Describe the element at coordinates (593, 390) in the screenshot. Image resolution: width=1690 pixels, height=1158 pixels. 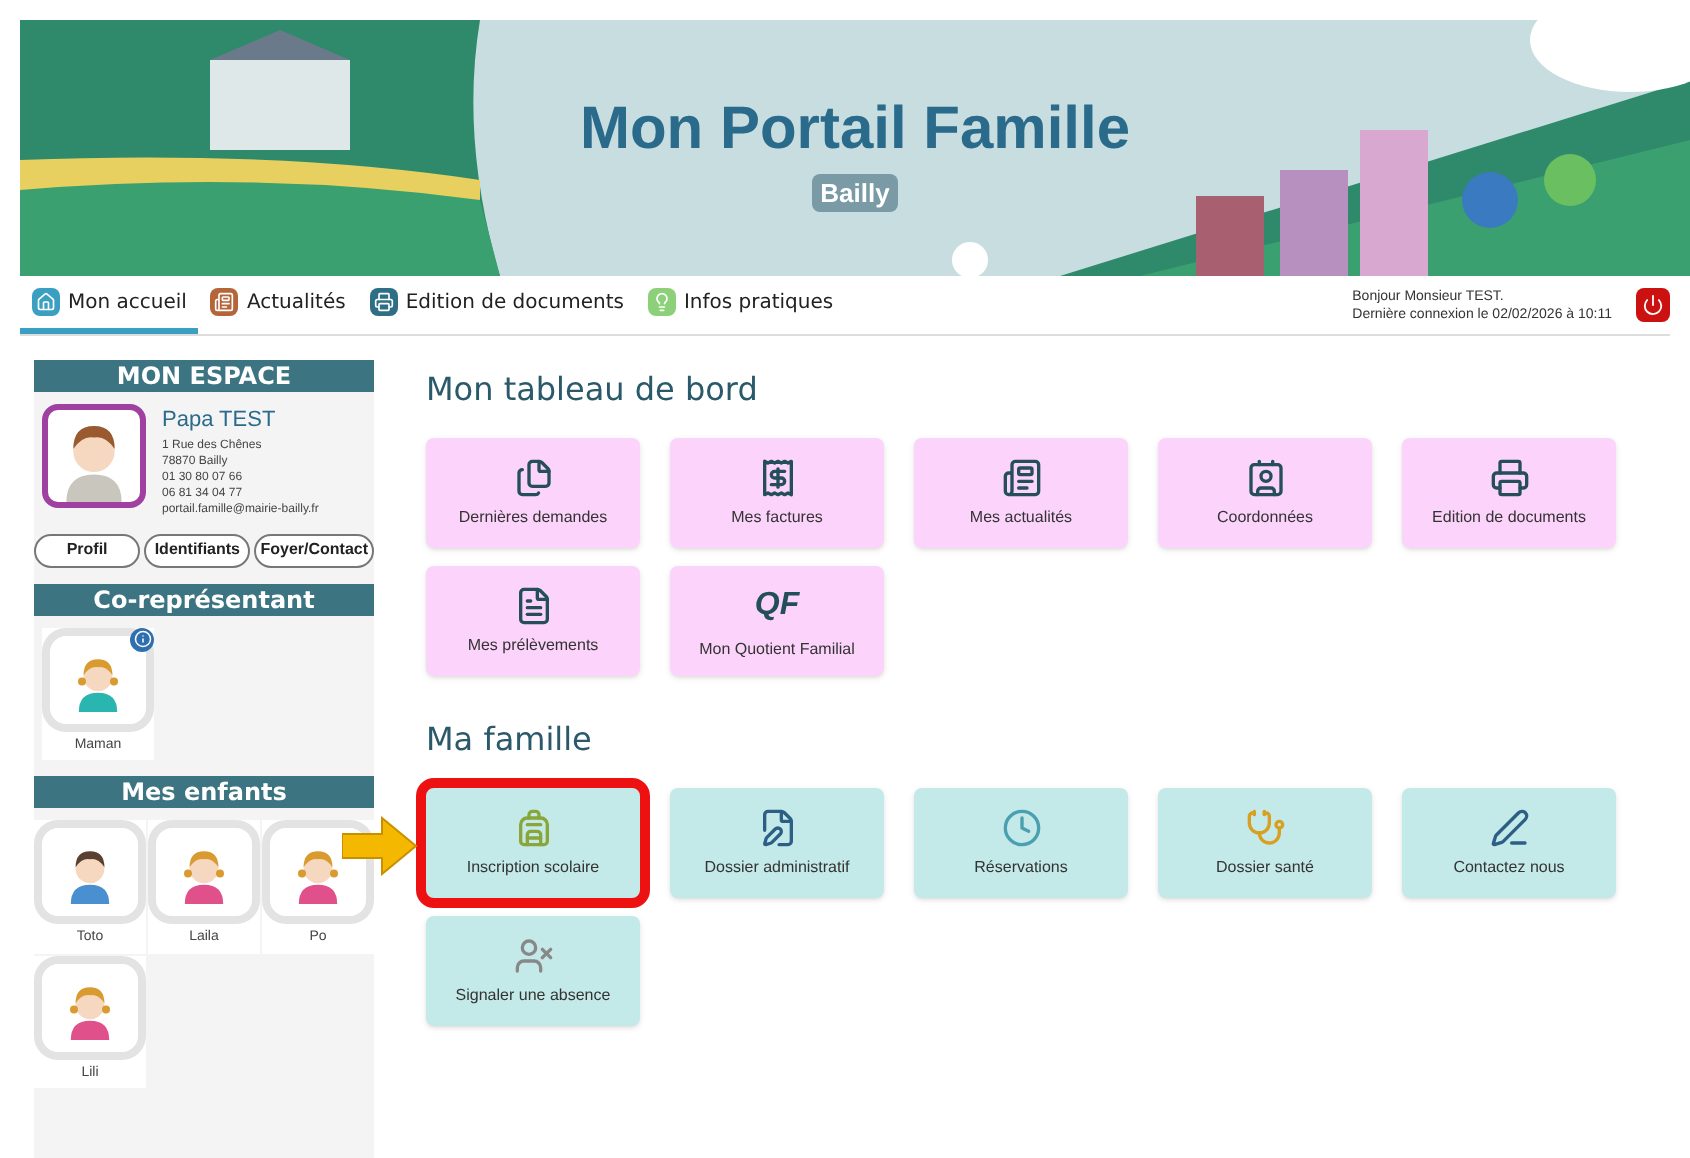
I see `dashboard-heading: Mon tableau de bord` at that location.